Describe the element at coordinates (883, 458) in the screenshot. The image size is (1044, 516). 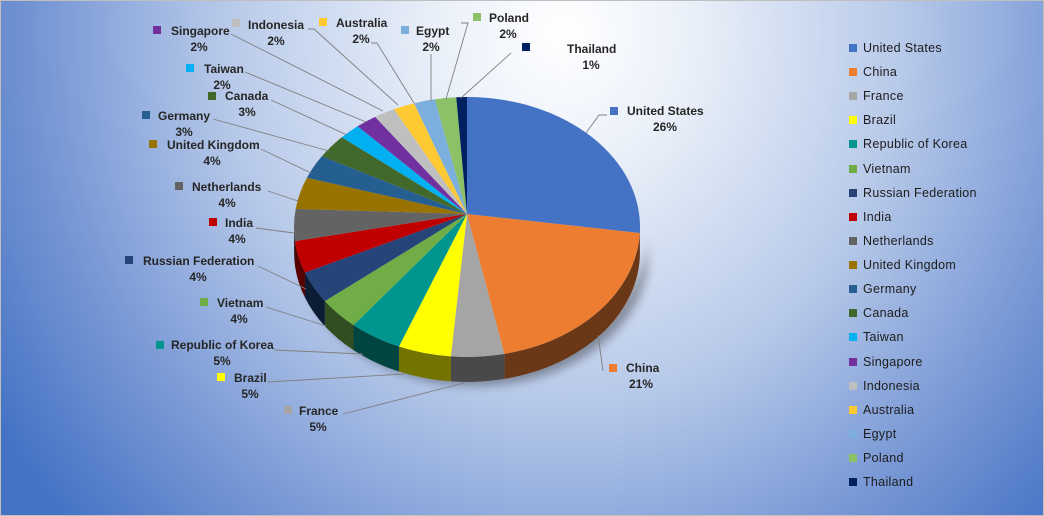
I see `legend-label: Poland` at that location.